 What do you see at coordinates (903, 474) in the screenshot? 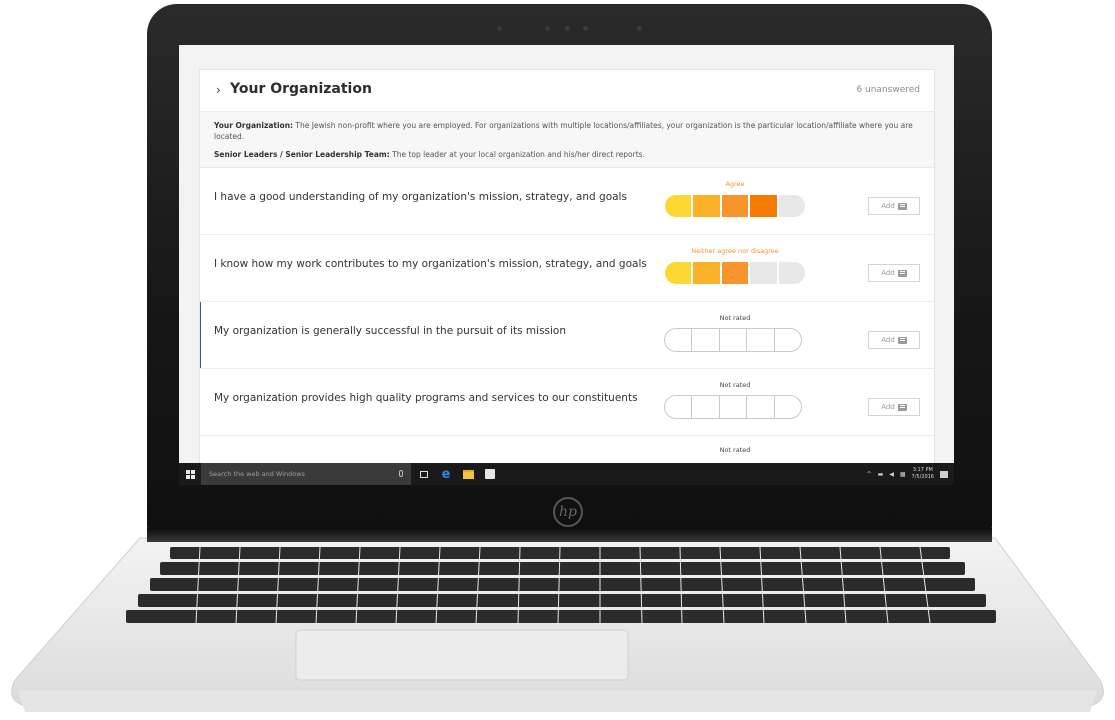
I see `keyboard-icon: ▦` at bounding box center [903, 474].